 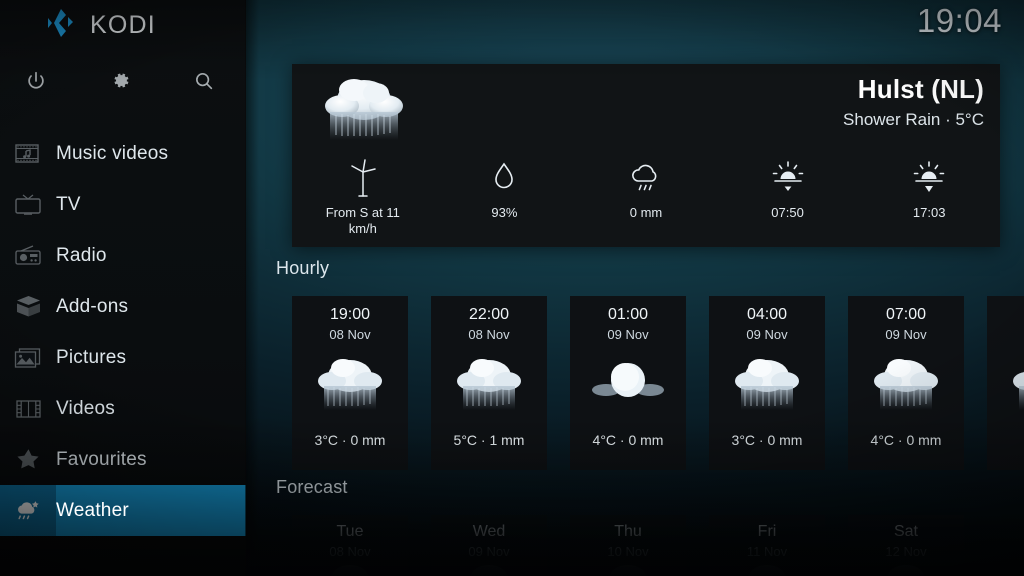 I want to click on sidebar-item-music-videos: Music videos, so click(x=123, y=153).